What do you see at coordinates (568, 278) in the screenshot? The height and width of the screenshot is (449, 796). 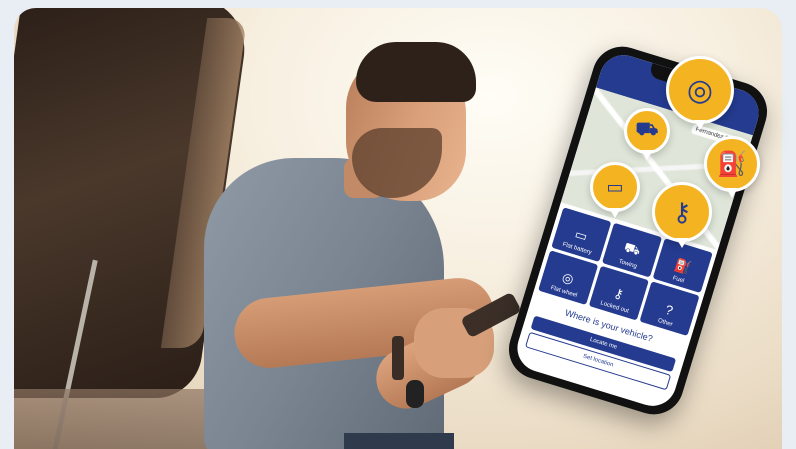 I see `wheel-icon: ◎` at bounding box center [568, 278].